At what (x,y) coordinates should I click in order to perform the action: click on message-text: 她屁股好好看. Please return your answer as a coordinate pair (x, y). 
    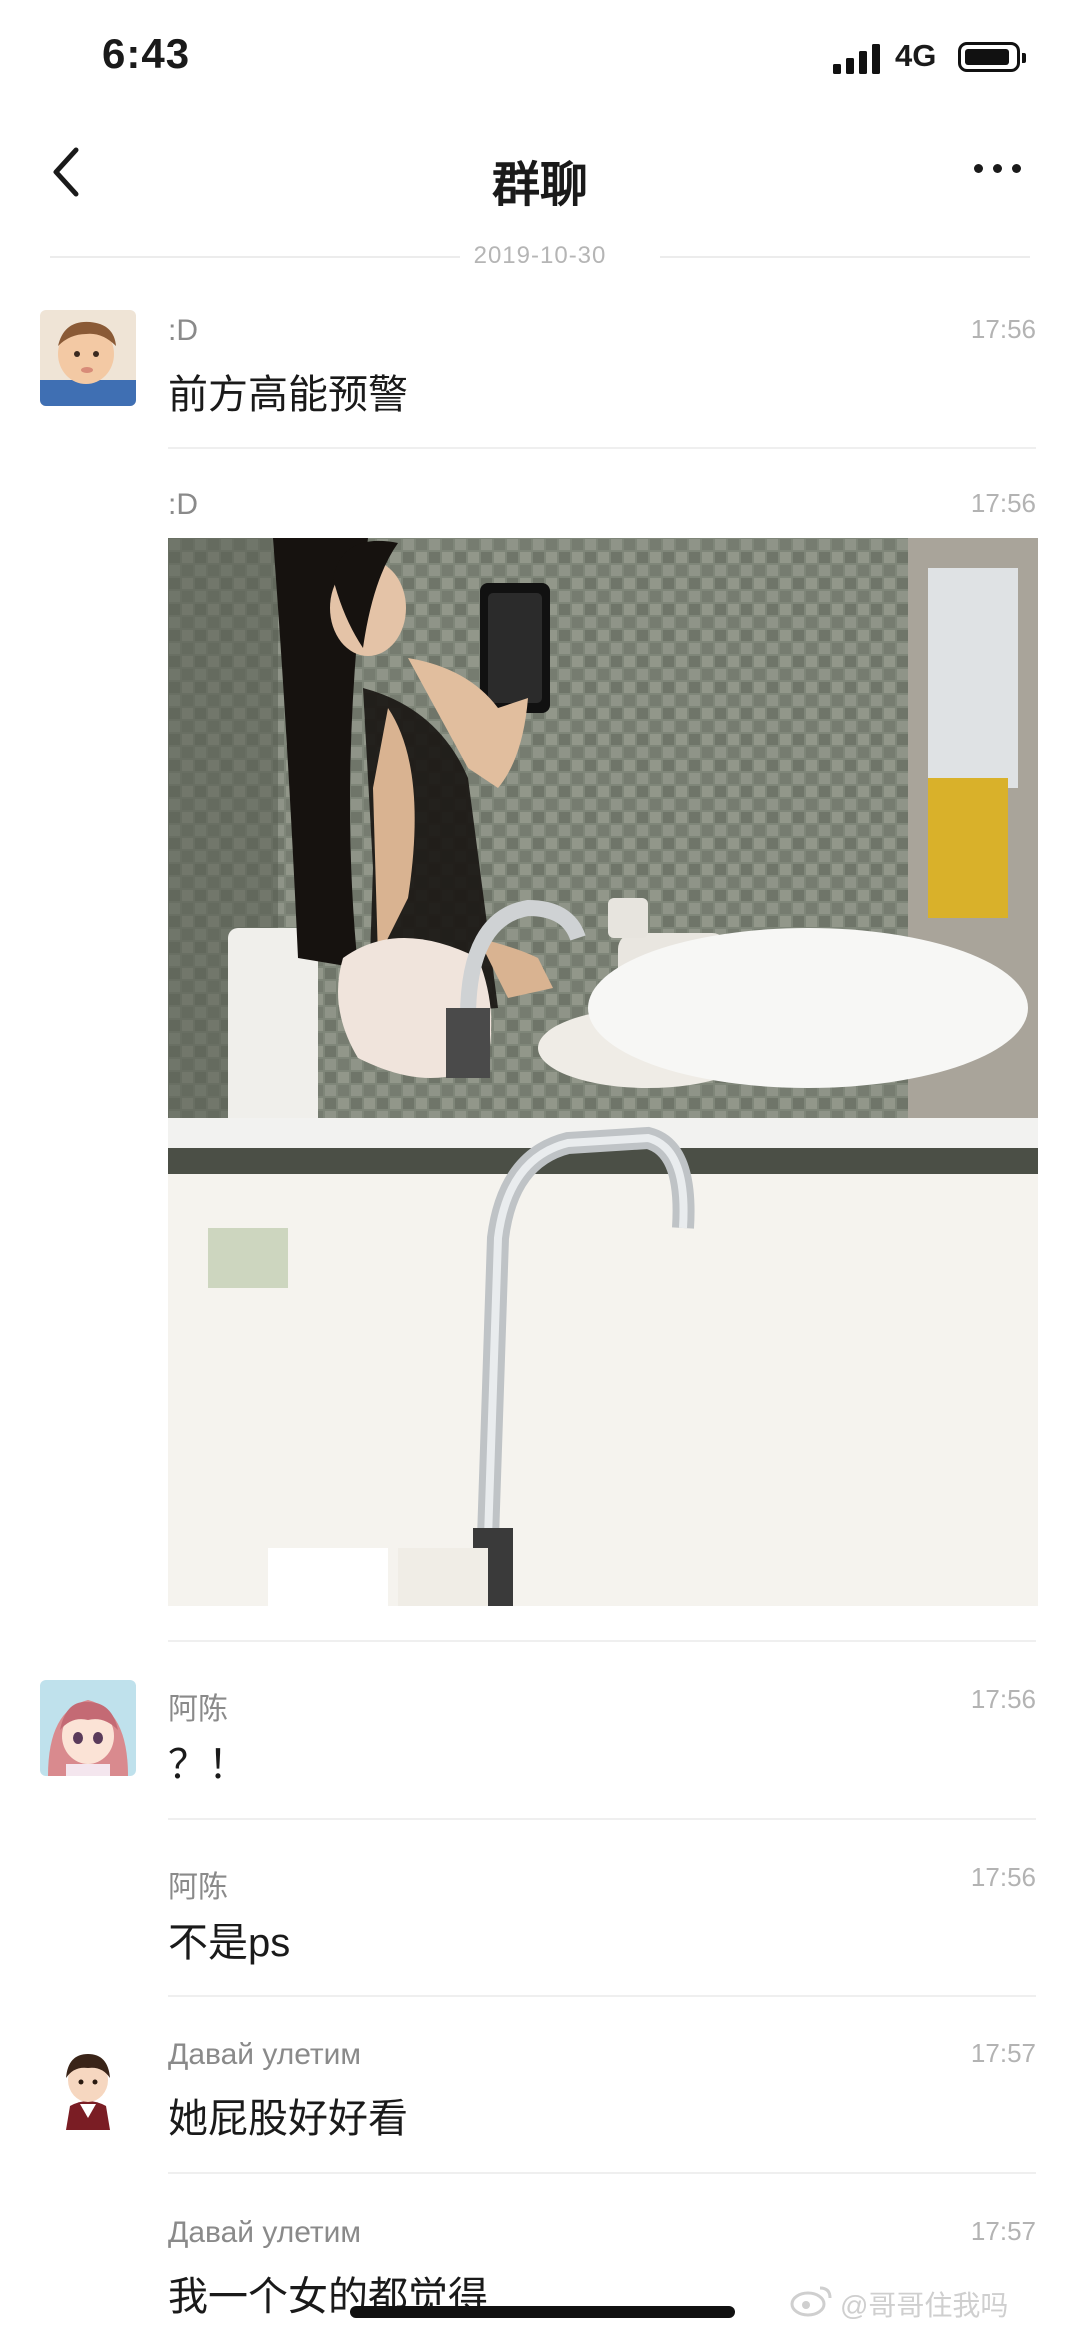
    Looking at the image, I should click on (288, 2119).